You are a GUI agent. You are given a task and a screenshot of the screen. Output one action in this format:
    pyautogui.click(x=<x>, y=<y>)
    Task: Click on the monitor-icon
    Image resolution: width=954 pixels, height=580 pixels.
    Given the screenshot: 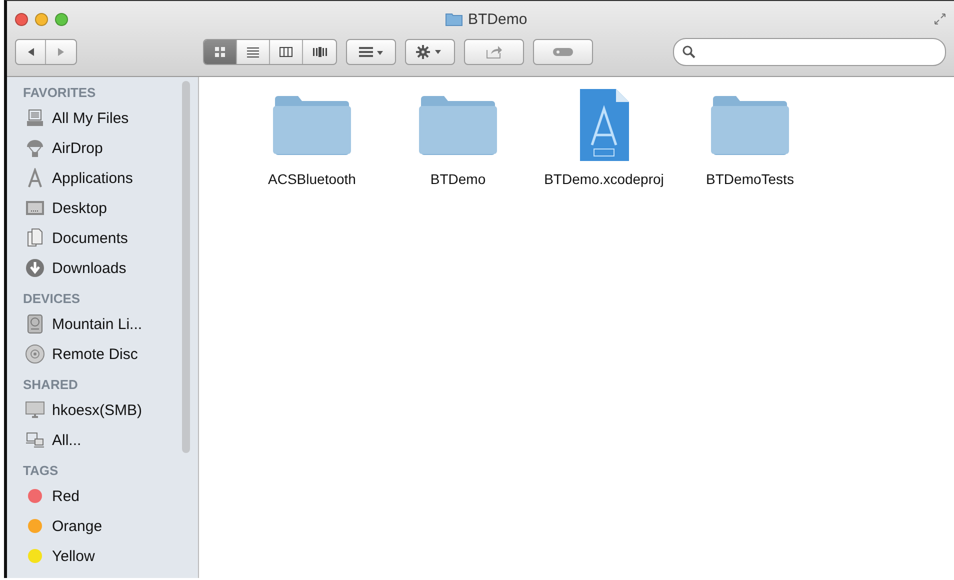 What is the action you would take?
    pyautogui.click(x=35, y=410)
    